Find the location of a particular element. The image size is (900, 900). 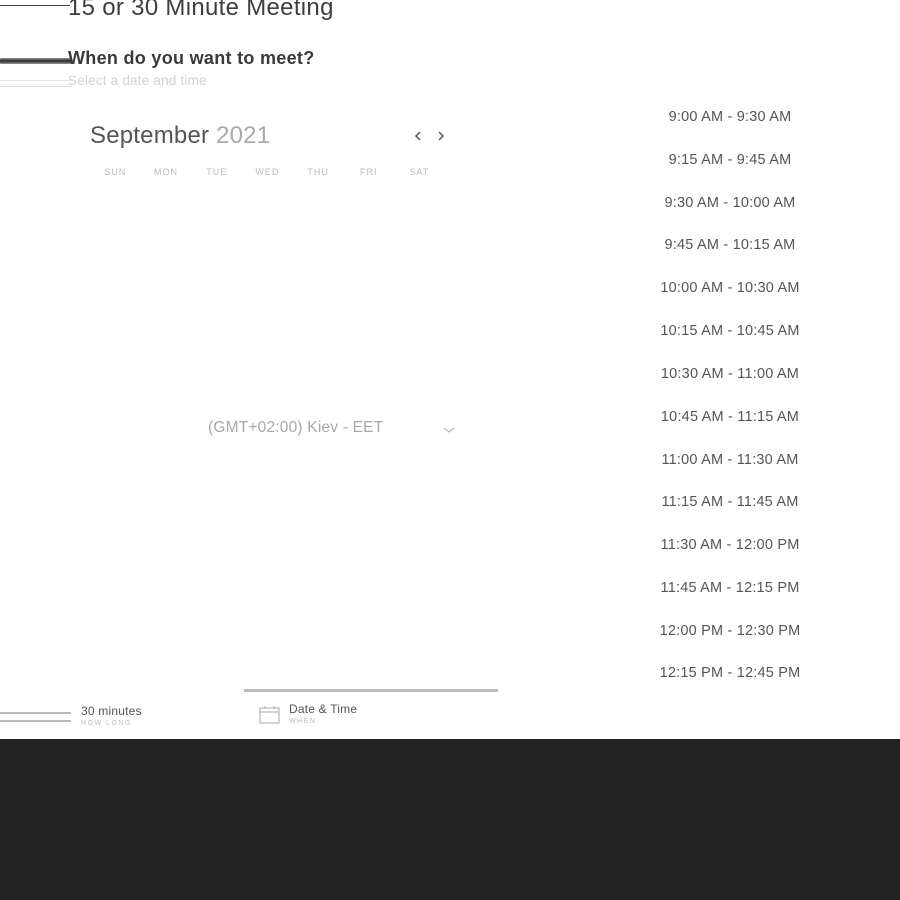

time-slot: 11:15 AM - 11:45 AM is located at coordinates (730, 502).